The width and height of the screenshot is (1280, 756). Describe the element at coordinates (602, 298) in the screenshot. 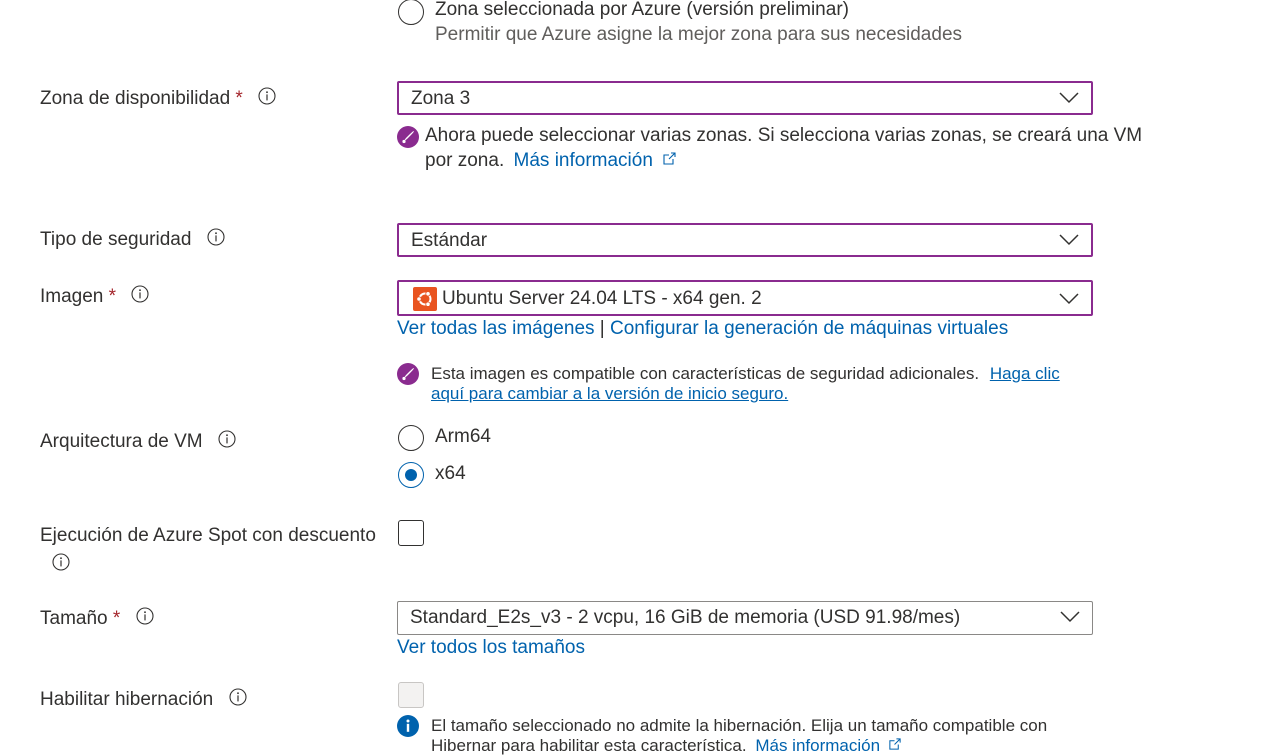

I see `image-value: Ubuntu Server 24.04 LTS - x64 gen. 2` at that location.